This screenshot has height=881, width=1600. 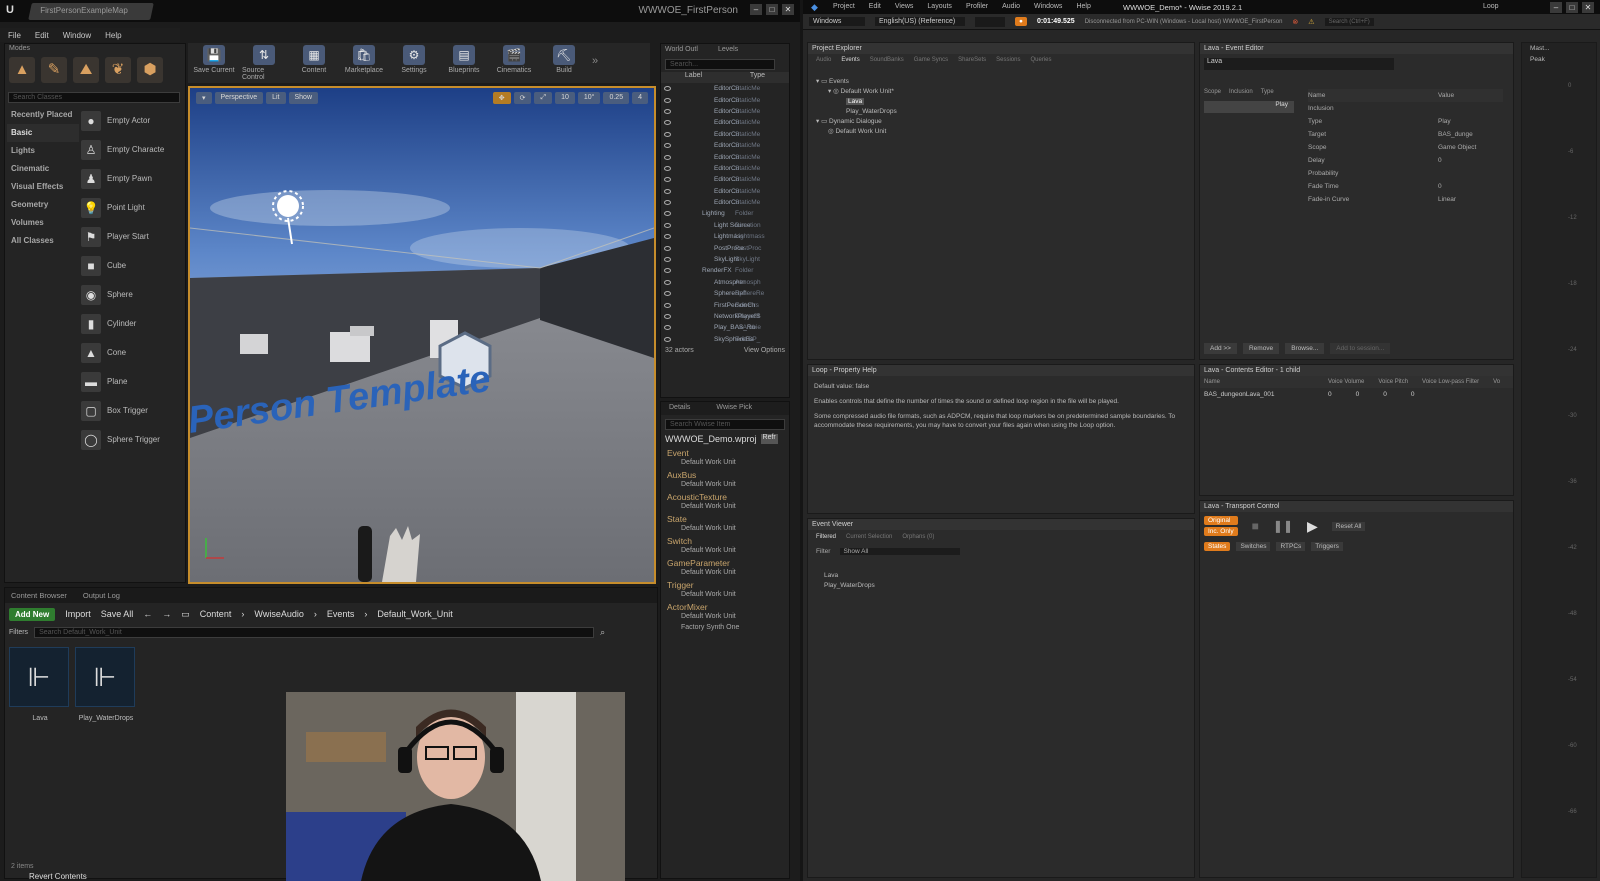 What do you see at coordinates (131, 439) in the screenshot?
I see `place-item: ◯ Sphere Trigger` at bounding box center [131, 439].